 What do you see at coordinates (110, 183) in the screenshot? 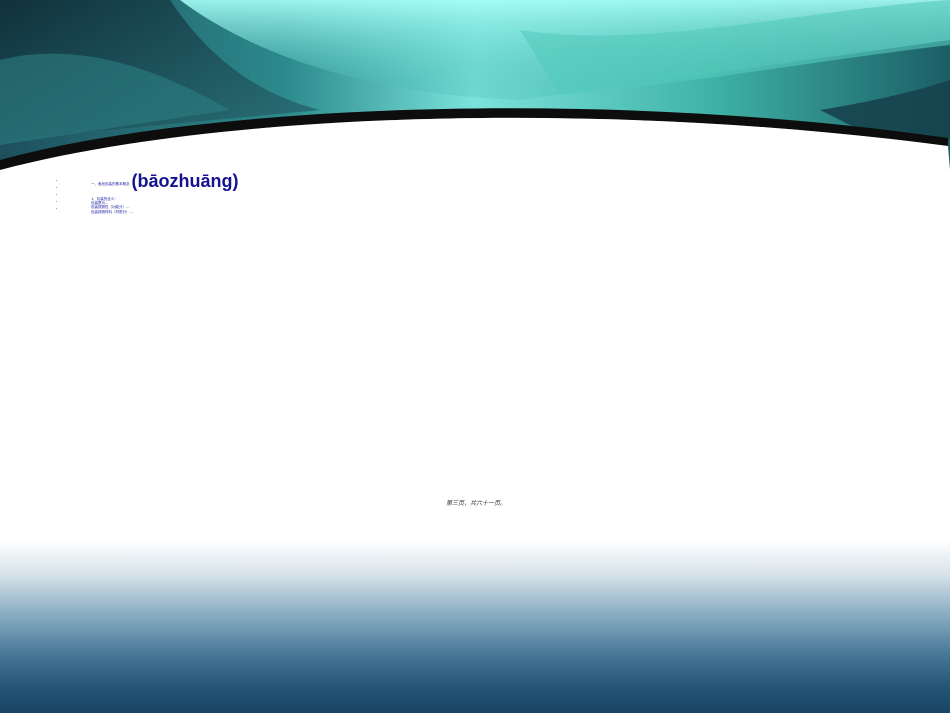
I see `title-prefix: 一、食品包装的基本概念` at bounding box center [110, 183].